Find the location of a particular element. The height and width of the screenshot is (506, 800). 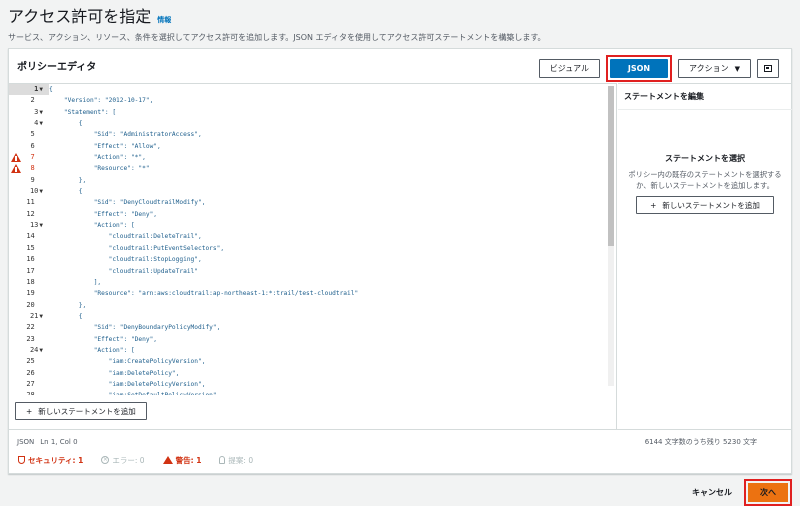

security-findings: セキュリティ: 1 is located at coordinates (50, 460).